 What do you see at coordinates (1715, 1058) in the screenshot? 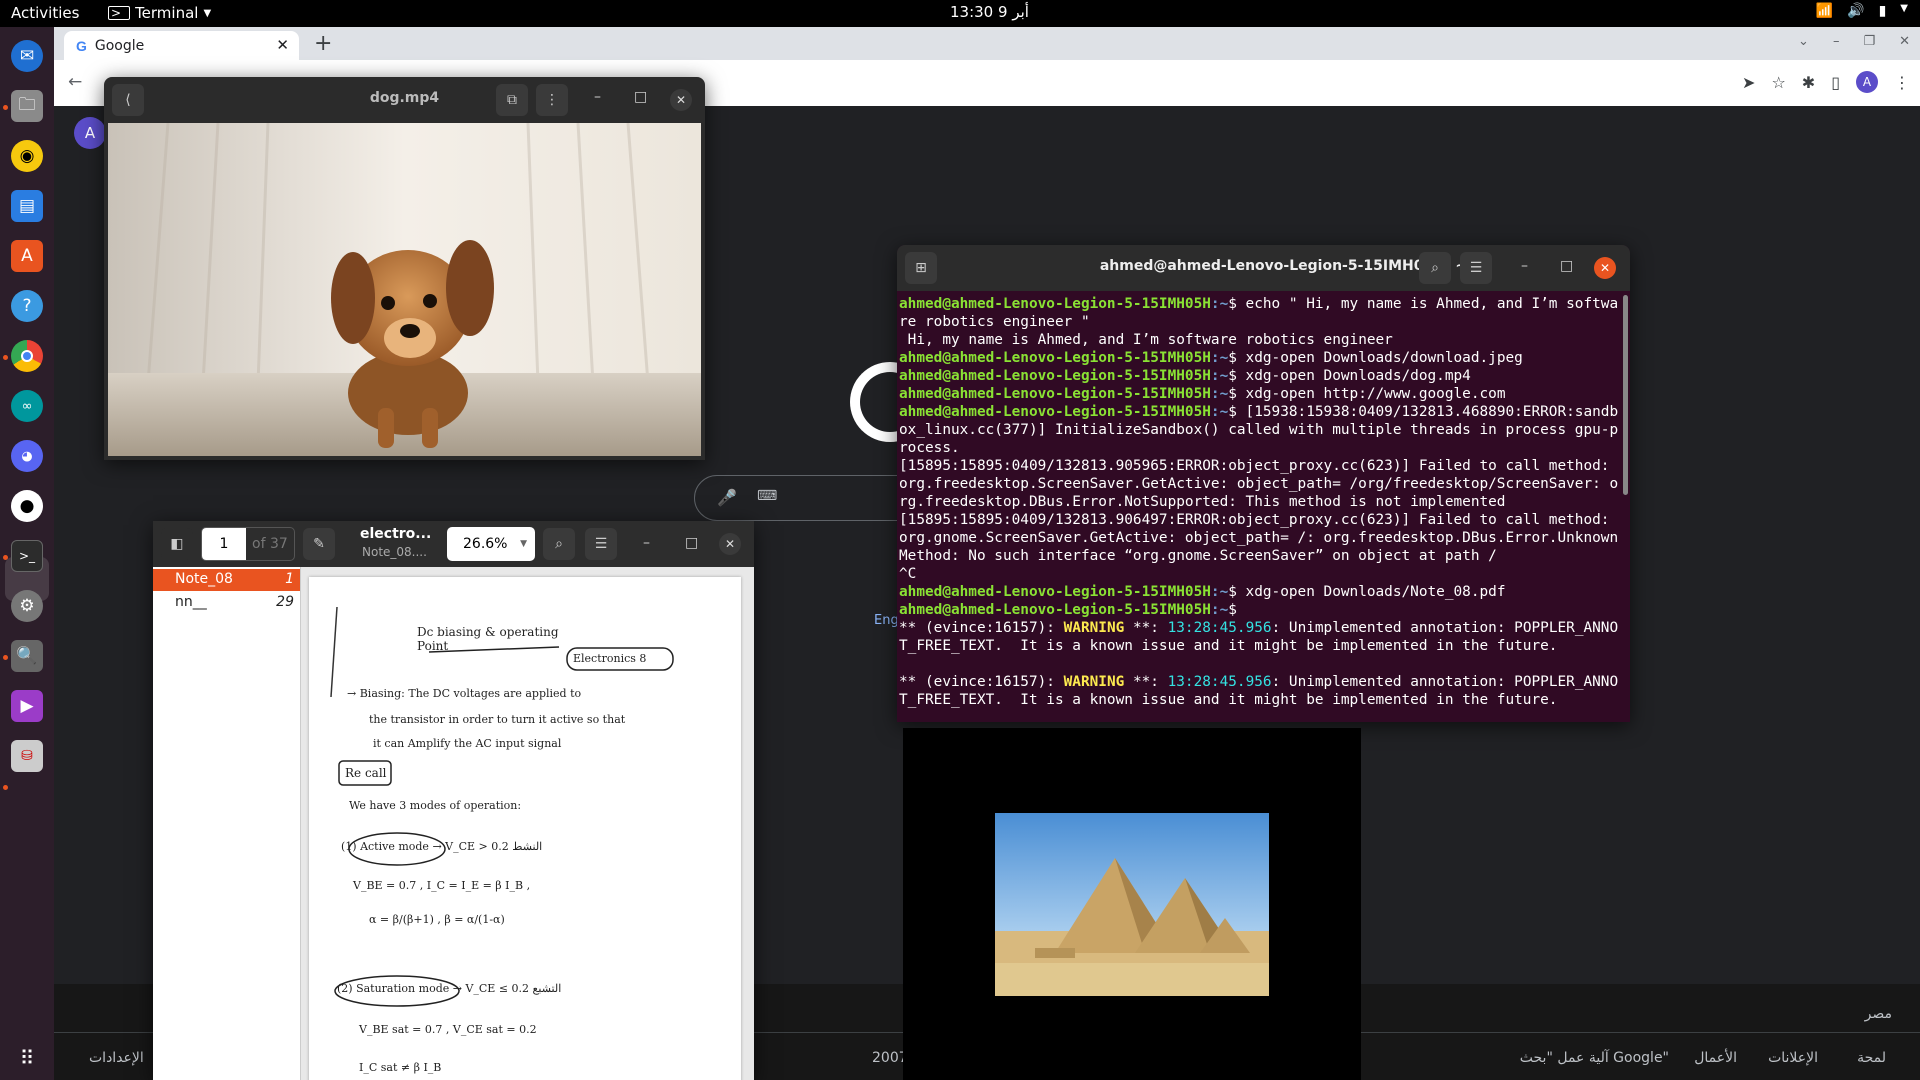
I see `footer-link-business: الأعمال` at bounding box center [1715, 1058].